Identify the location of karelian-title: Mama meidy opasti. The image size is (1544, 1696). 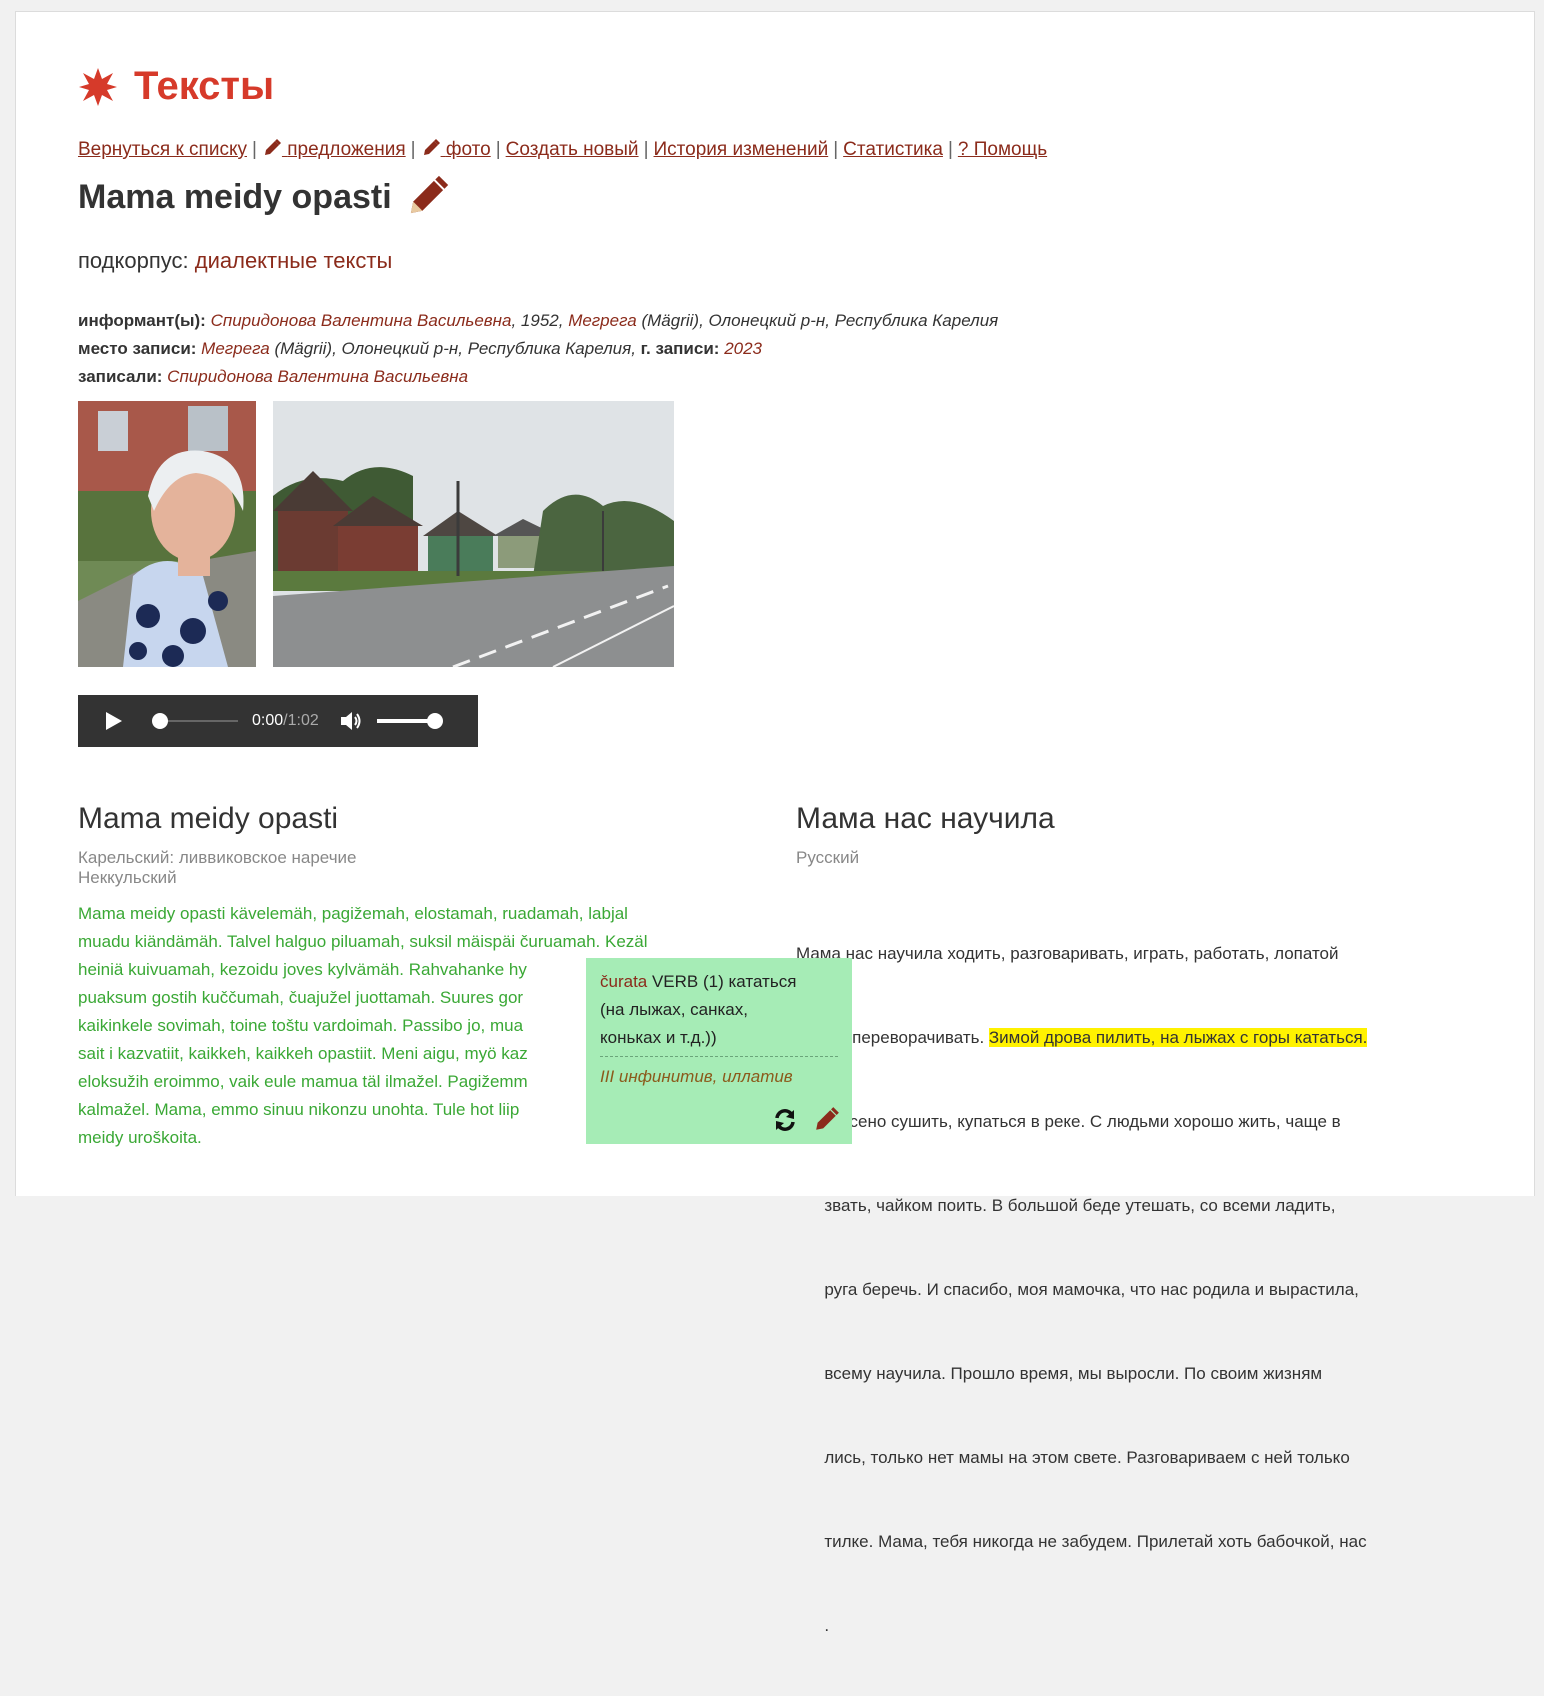
(208, 818).